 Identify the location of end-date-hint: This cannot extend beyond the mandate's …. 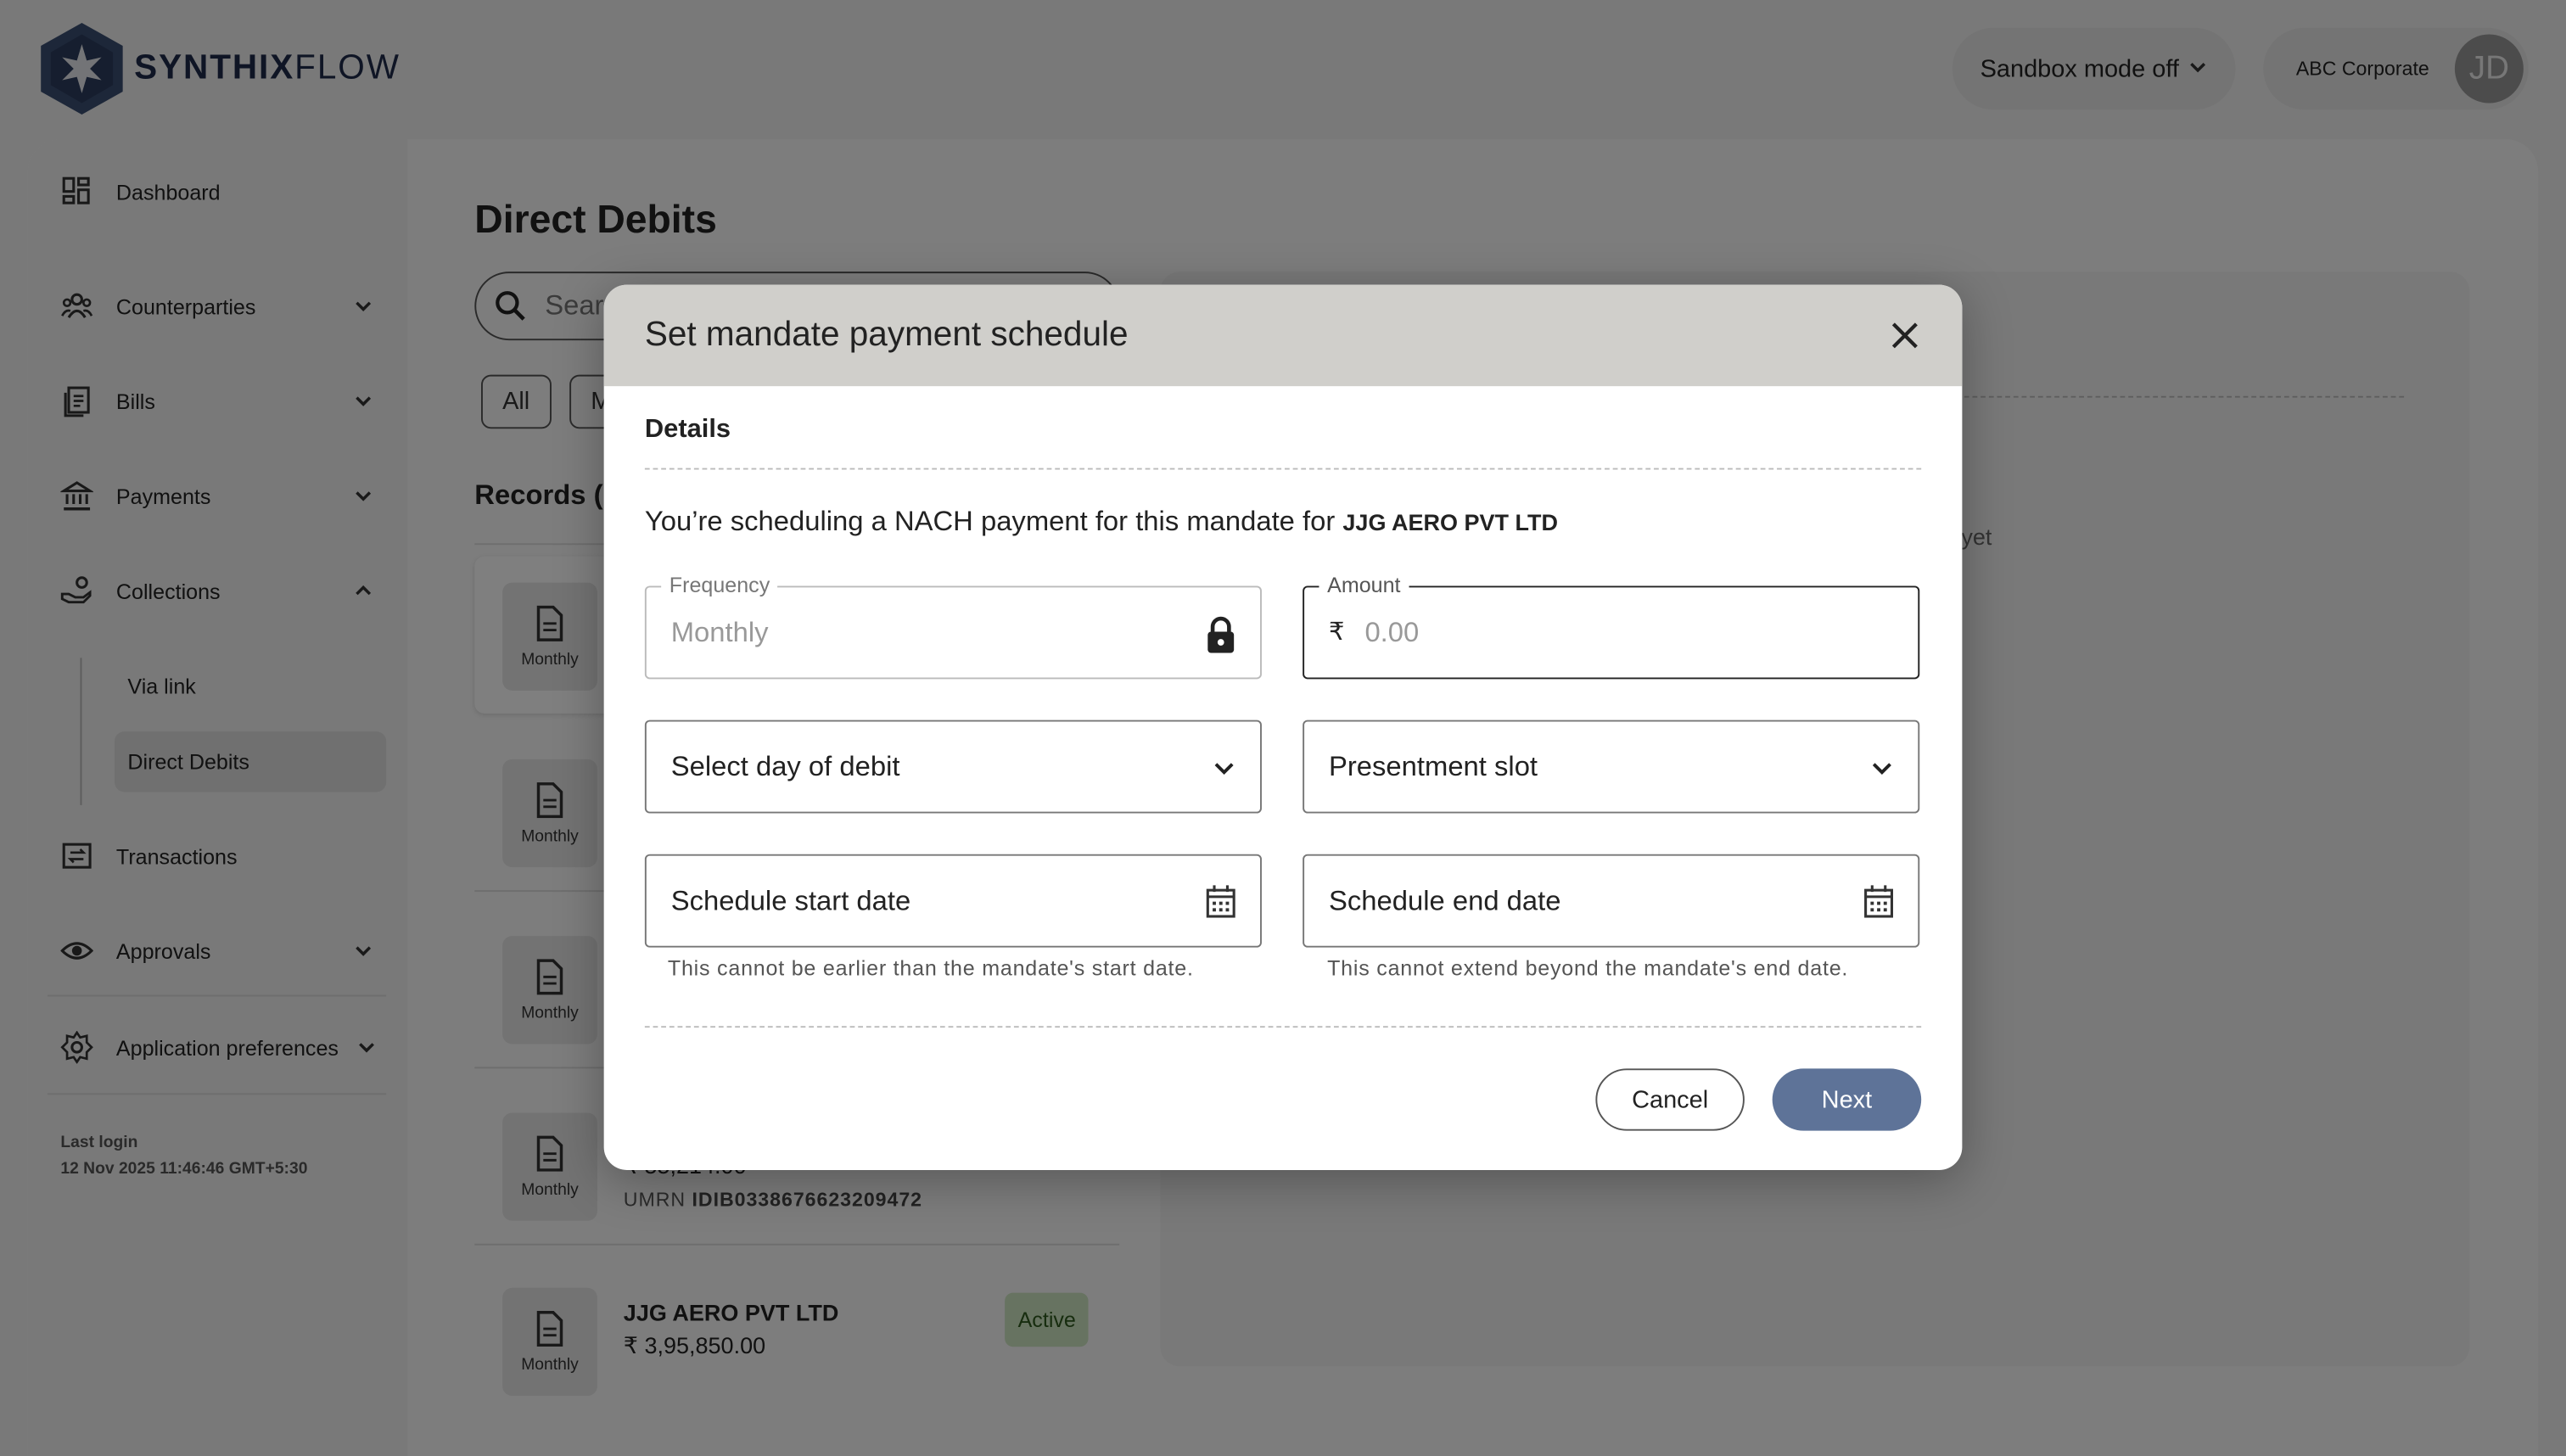
(1588, 968).